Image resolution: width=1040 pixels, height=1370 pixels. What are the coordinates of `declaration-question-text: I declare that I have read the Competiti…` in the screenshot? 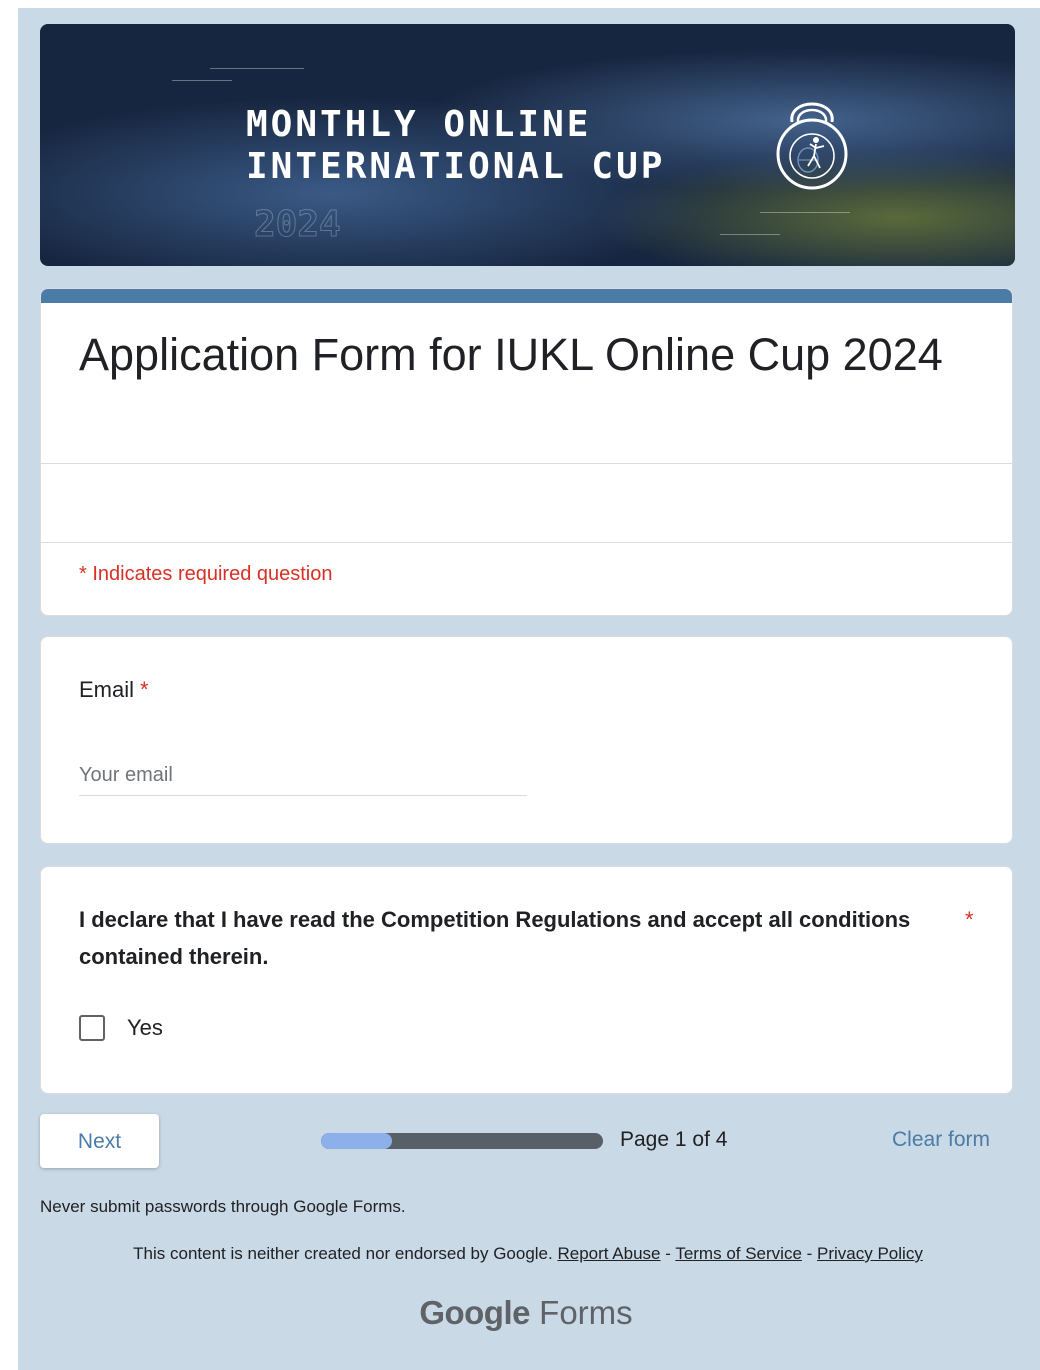 It's located at (495, 938).